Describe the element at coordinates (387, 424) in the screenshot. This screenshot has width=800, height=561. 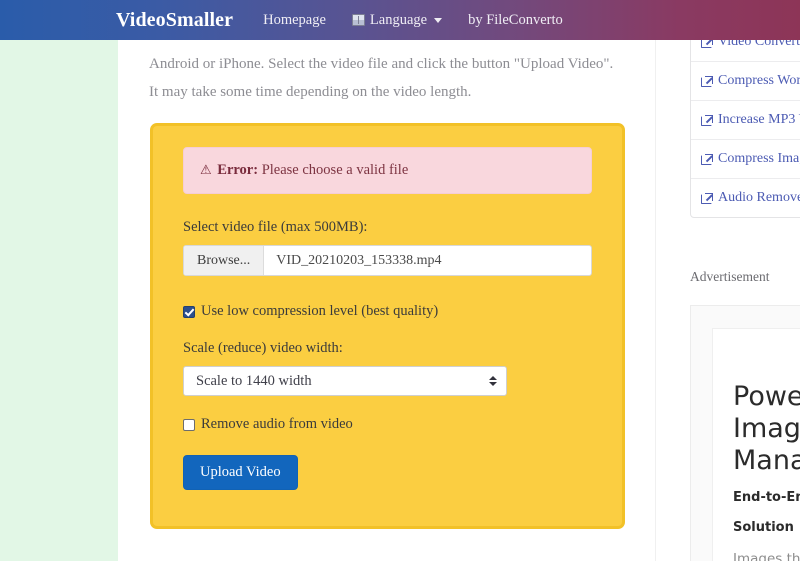
I see `remove-audio-checkbox-row: Remove audio from video` at that location.